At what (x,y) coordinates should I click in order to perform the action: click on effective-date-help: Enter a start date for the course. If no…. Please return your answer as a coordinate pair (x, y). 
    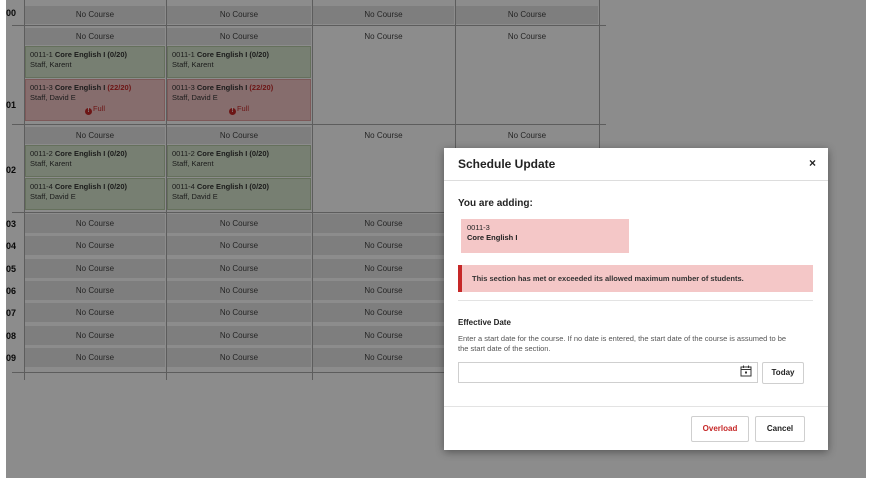
    Looking at the image, I should click on (622, 343).